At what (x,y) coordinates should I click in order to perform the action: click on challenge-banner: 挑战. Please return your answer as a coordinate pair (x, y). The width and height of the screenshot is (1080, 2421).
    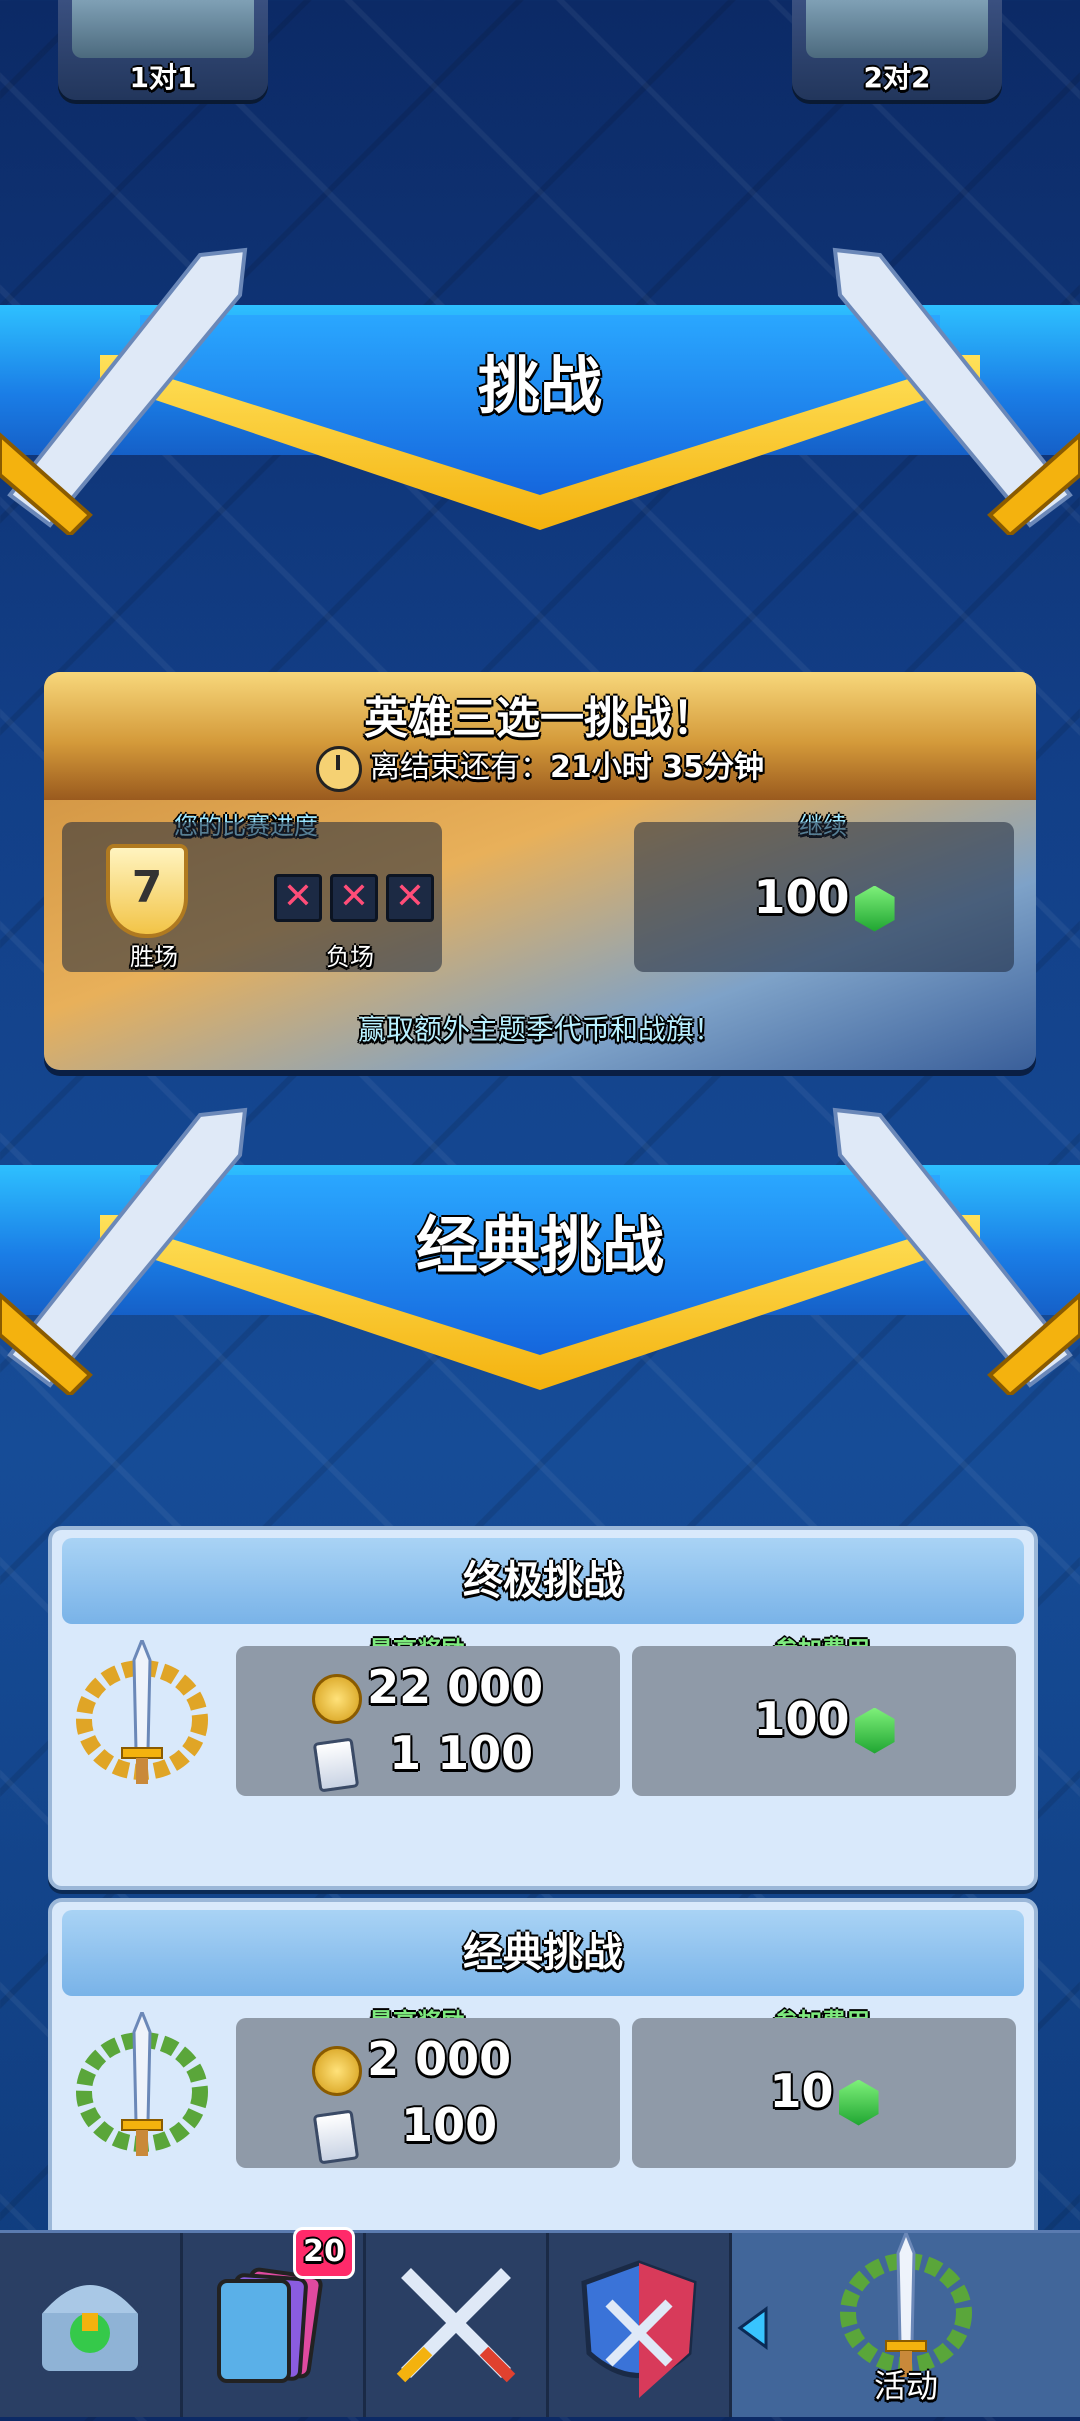
    Looking at the image, I should click on (540, 390).